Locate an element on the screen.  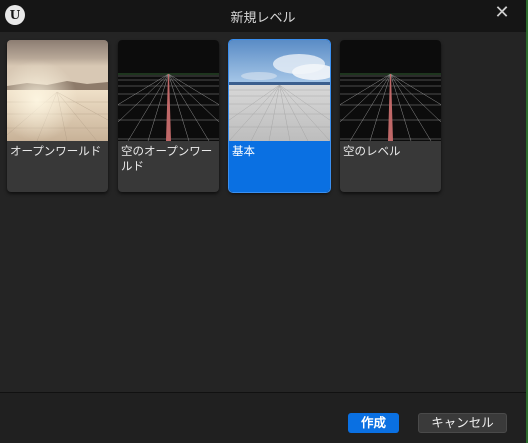
dialog-title: 新規レベル is located at coordinates (263, 18).